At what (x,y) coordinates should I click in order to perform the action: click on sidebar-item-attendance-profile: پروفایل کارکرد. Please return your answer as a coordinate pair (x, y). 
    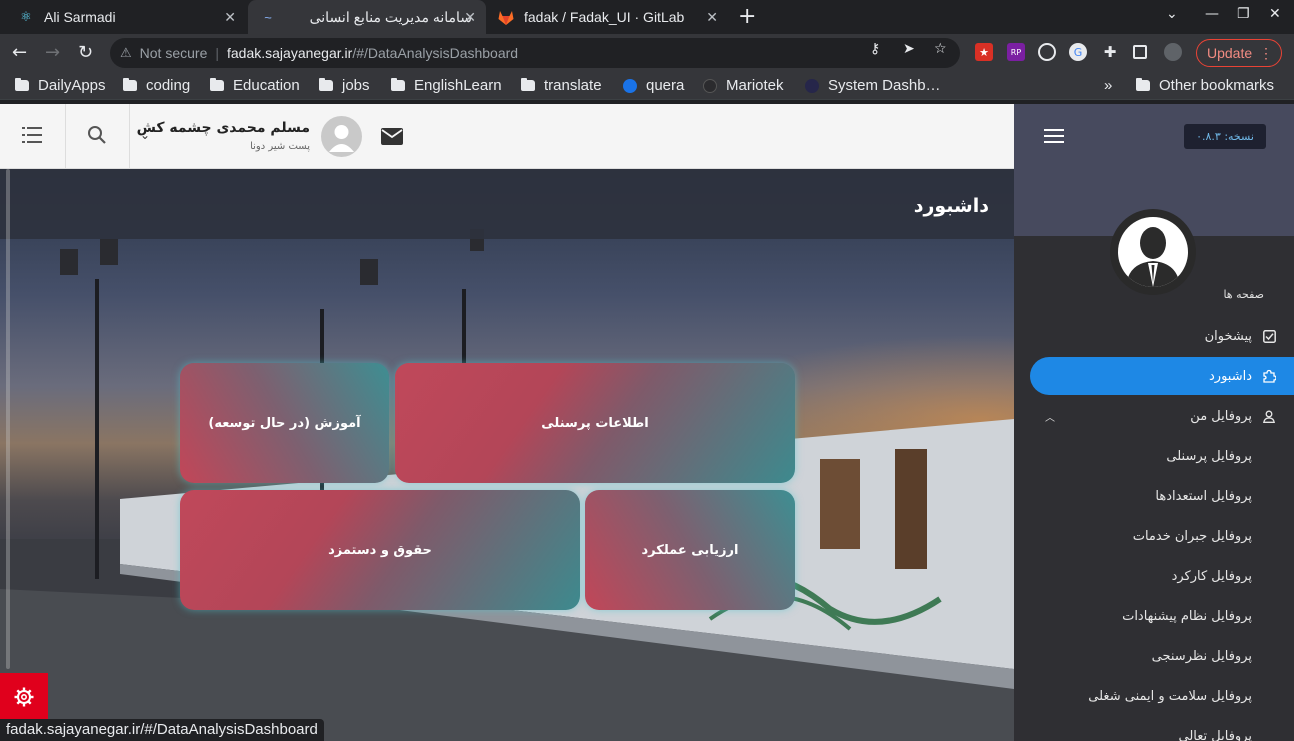
    Looking at the image, I should click on (1162, 576).